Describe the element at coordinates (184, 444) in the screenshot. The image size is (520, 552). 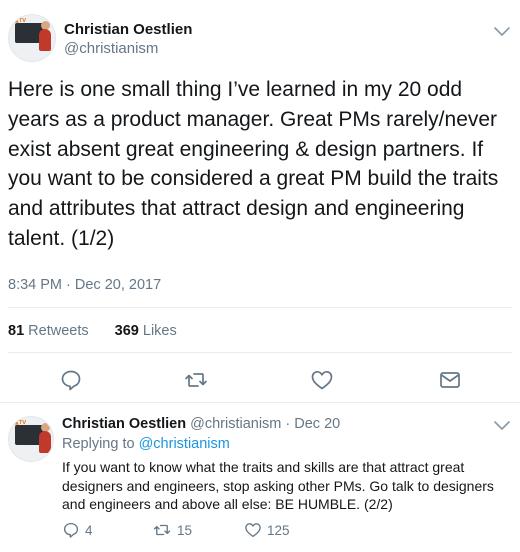
I see `replying-to-link: @christianism` at that location.